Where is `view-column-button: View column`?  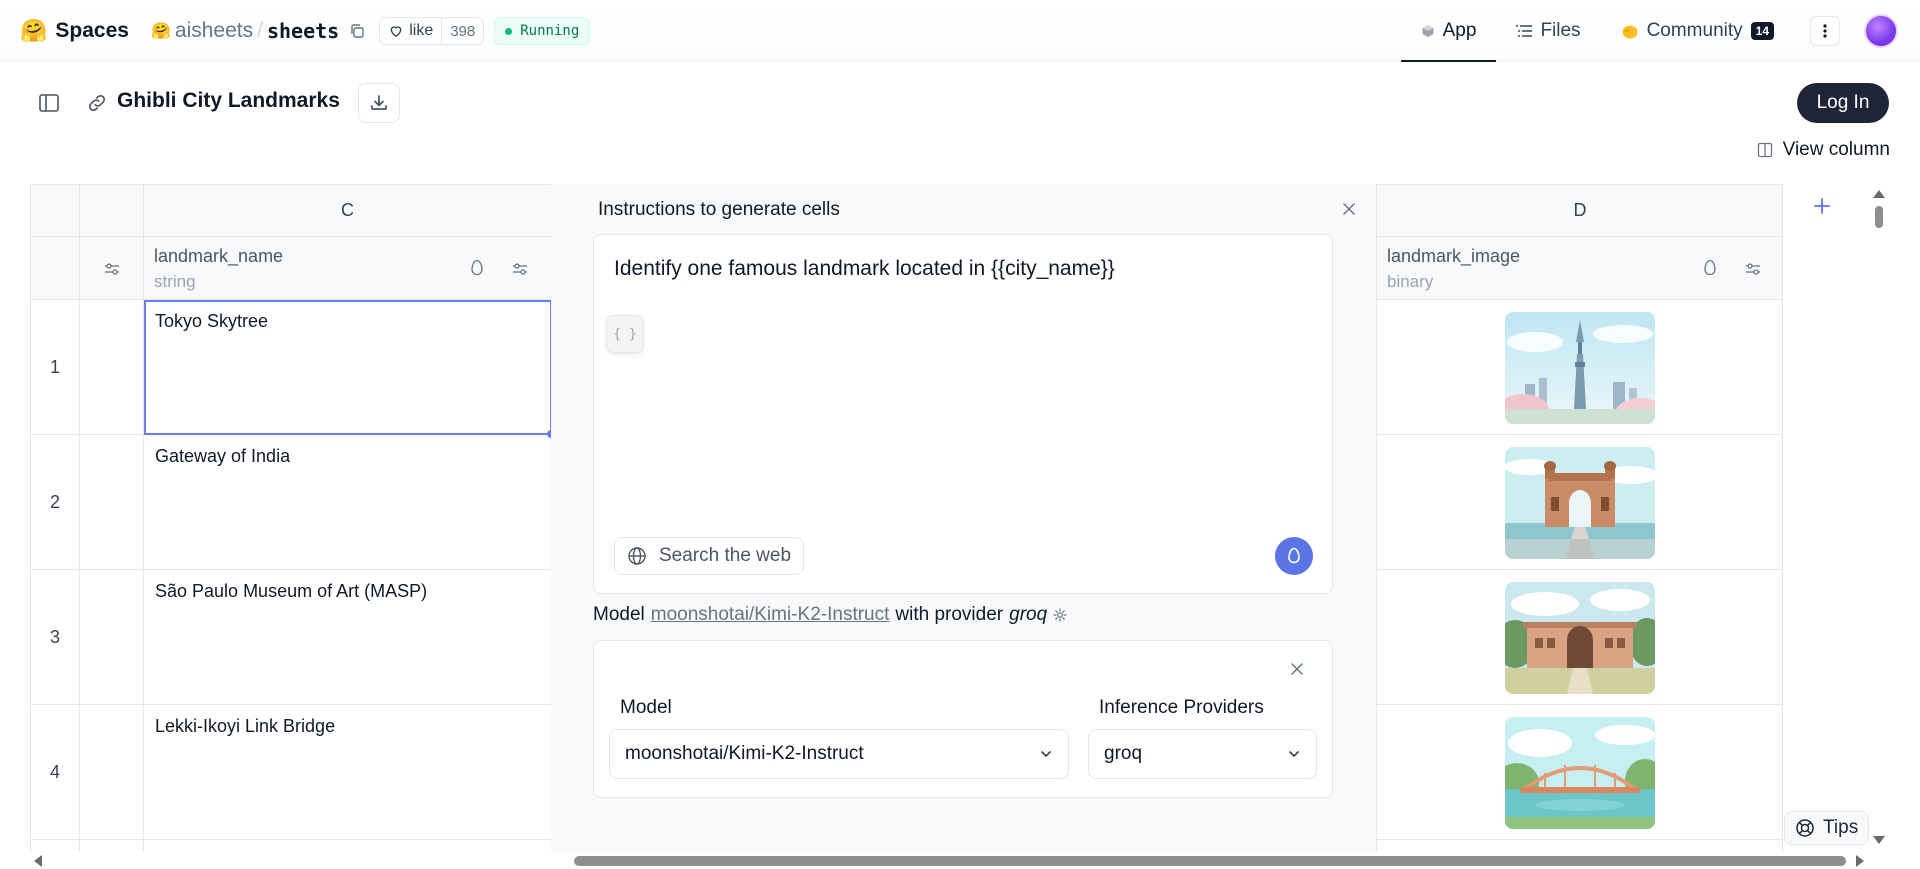 view-column-button: View column is located at coordinates (1823, 150).